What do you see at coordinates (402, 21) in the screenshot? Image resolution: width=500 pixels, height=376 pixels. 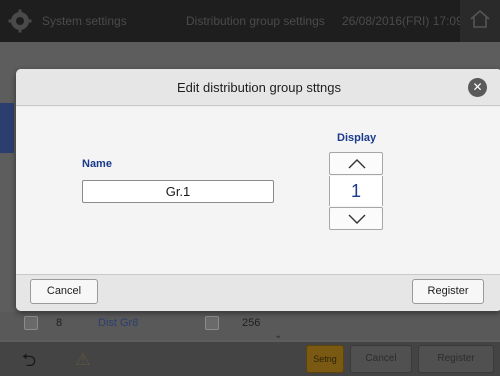 I see `datetime-display: 26/08/2016(FRI) 17:09` at bounding box center [402, 21].